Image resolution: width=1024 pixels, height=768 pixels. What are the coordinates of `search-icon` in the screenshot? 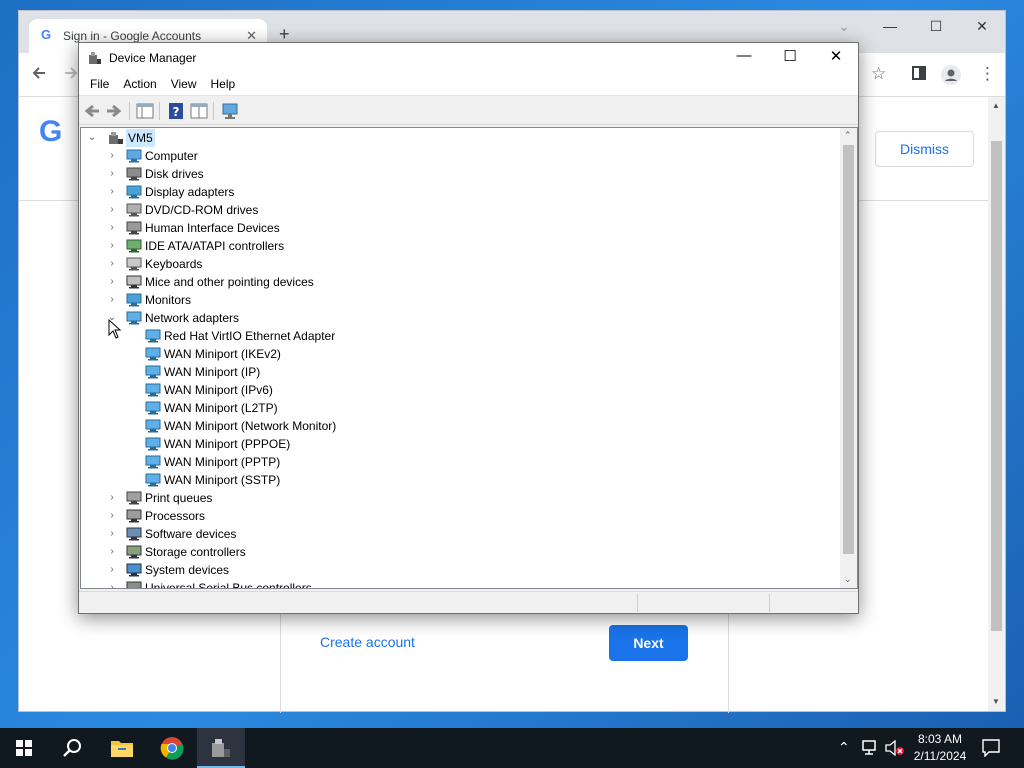 It's located at (72, 748).